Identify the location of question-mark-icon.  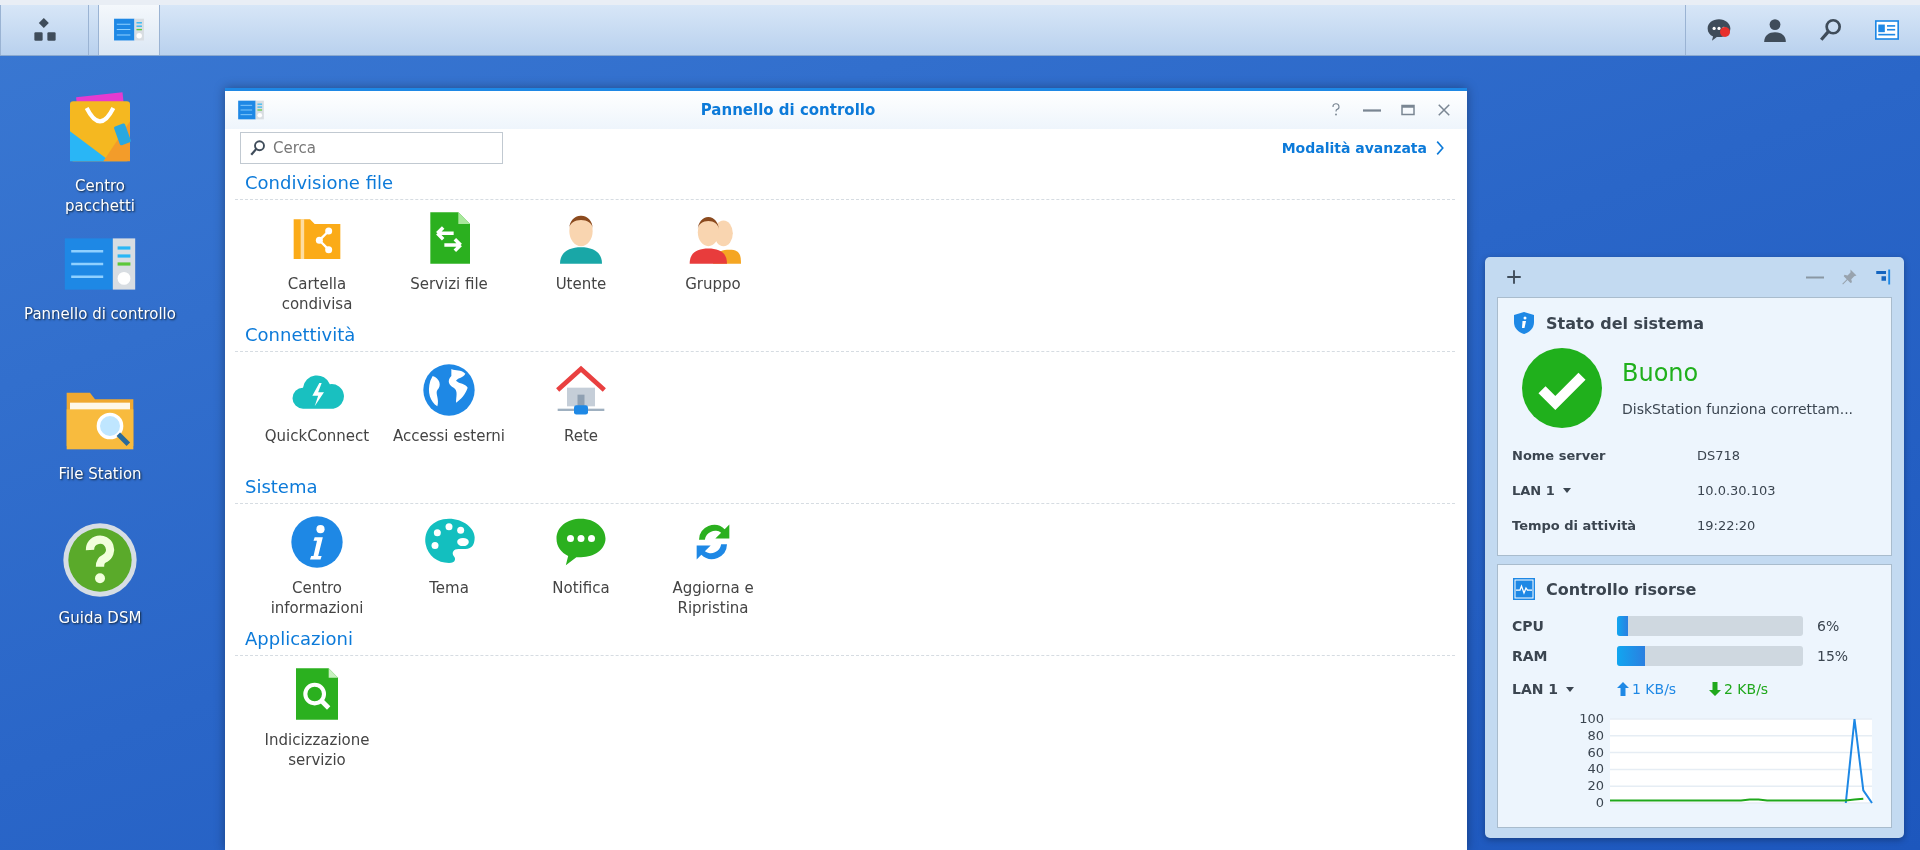
(100, 560).